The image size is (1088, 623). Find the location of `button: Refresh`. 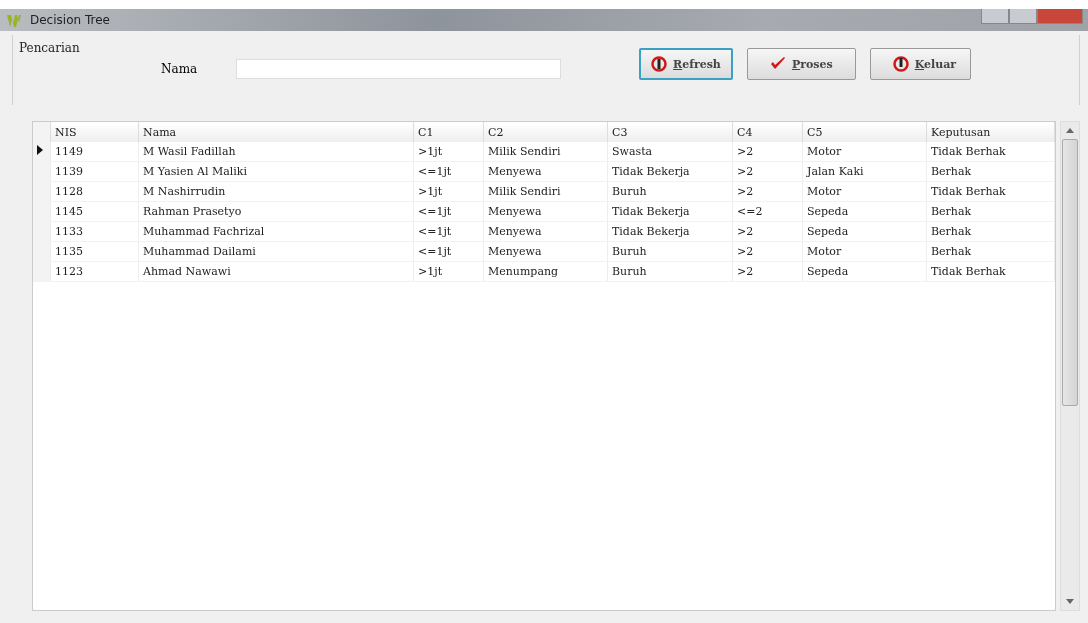

button: Refresh is located at coordinates (686, 64).